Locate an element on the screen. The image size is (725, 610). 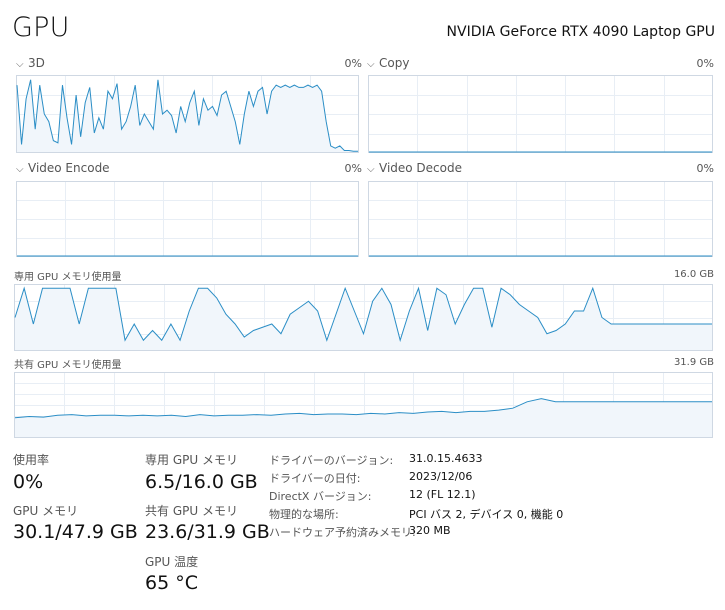
dedicated-mem-graph-max: 16.0 GB is located at coordinates (693, 274).